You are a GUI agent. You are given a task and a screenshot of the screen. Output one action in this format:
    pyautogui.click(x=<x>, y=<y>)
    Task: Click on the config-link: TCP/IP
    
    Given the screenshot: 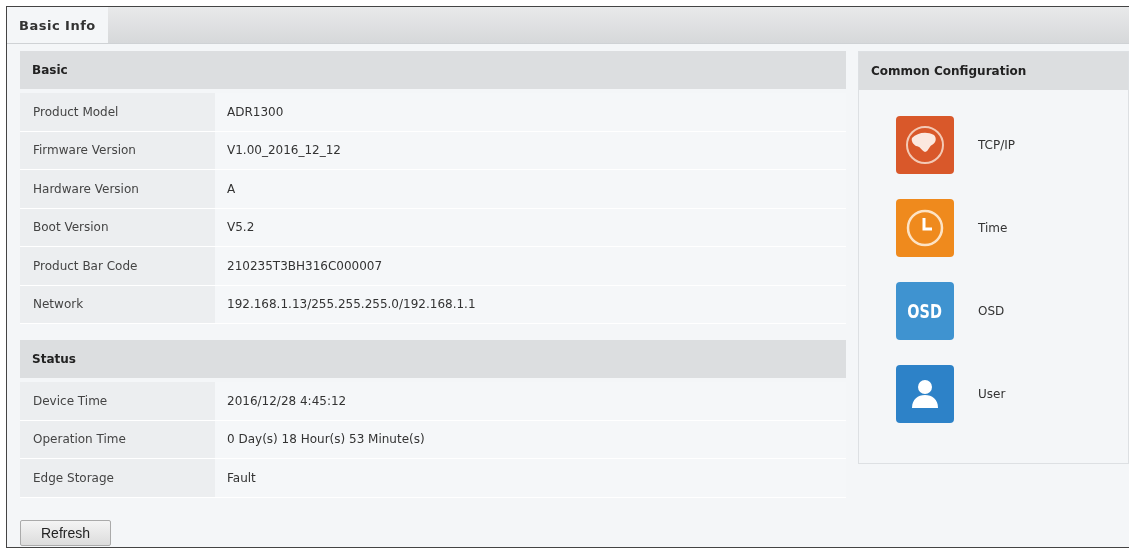 What is the action you would take?
    pyautogui.click(x=997, y=145)
    